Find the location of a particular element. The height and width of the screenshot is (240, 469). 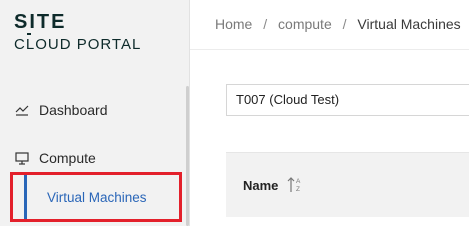

active-indicator is located at coordinates (25, 197).